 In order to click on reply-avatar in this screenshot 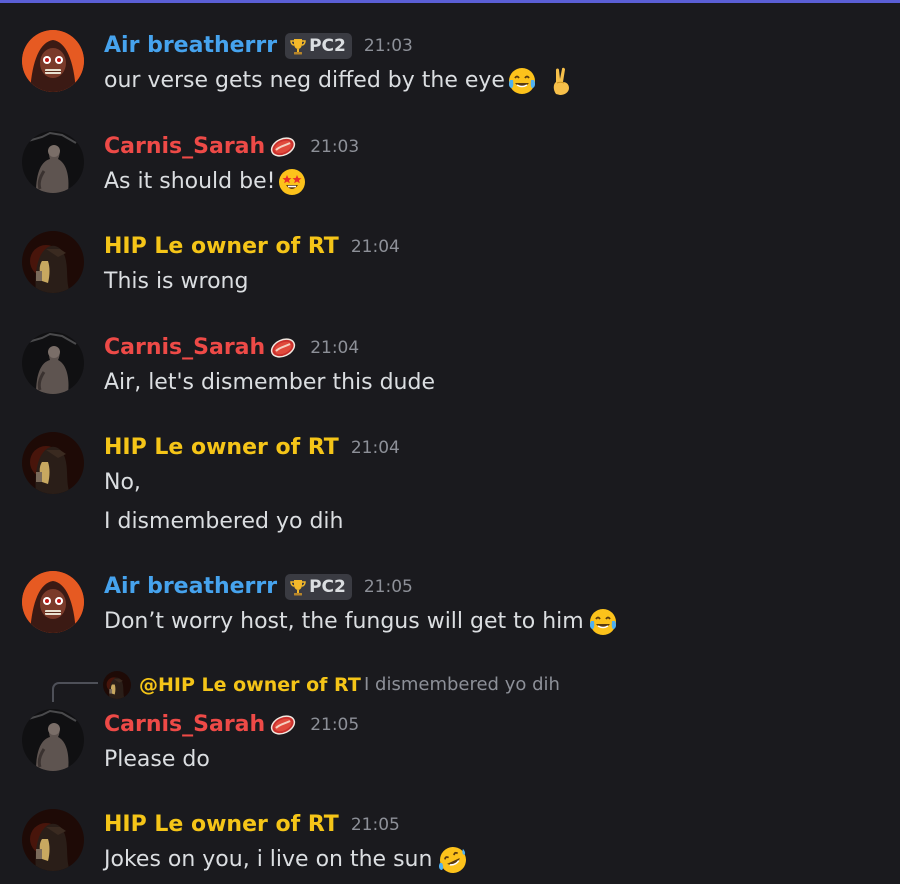, I will do `click(117, 685)`.